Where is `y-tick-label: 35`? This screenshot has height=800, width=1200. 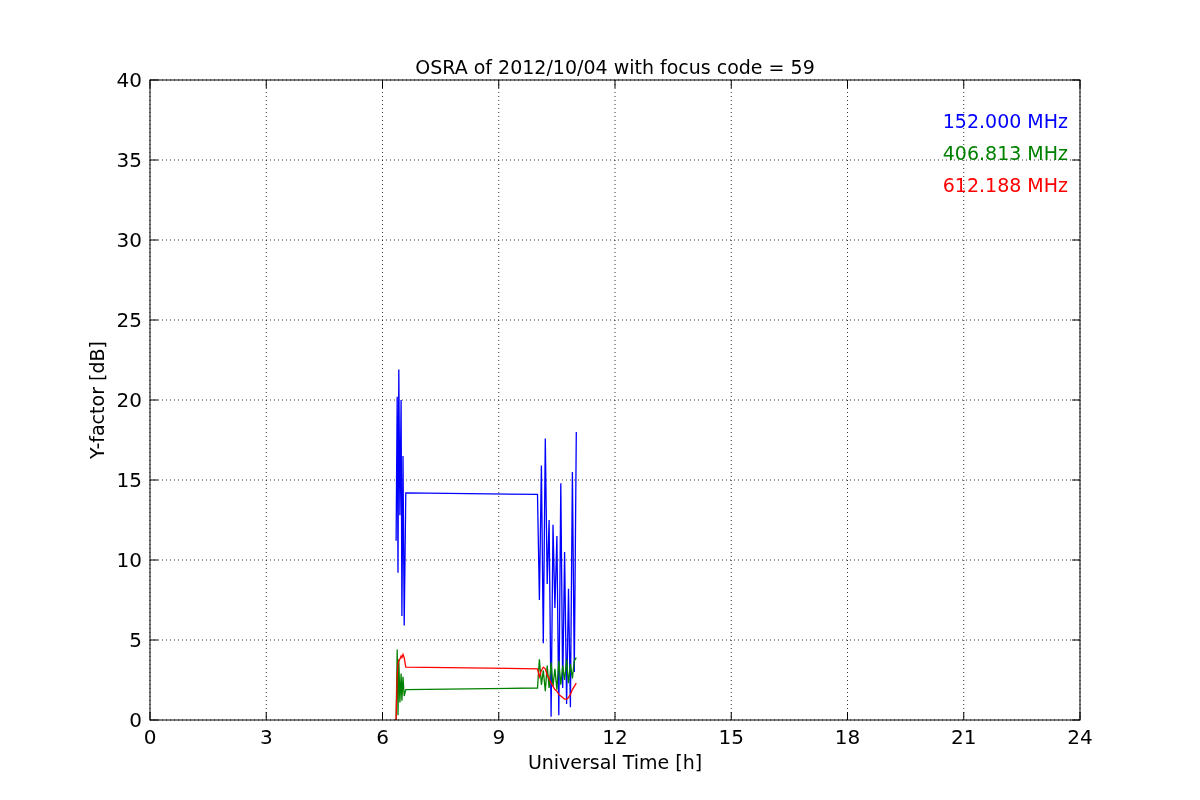 y-tick-label: 35 is located at coordinates (129, 160).